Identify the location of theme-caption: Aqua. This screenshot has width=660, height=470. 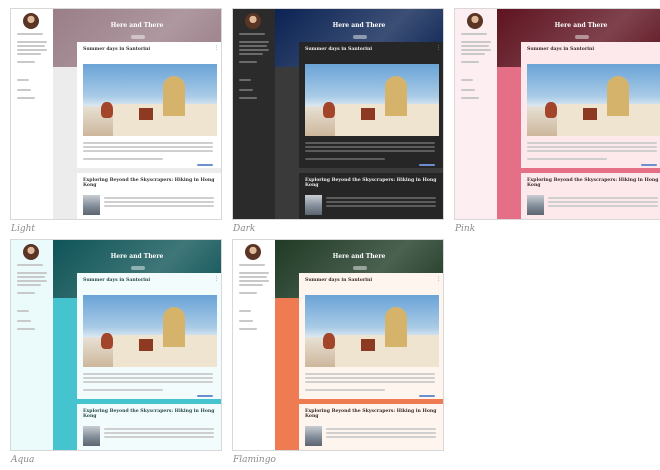
(23, 460).